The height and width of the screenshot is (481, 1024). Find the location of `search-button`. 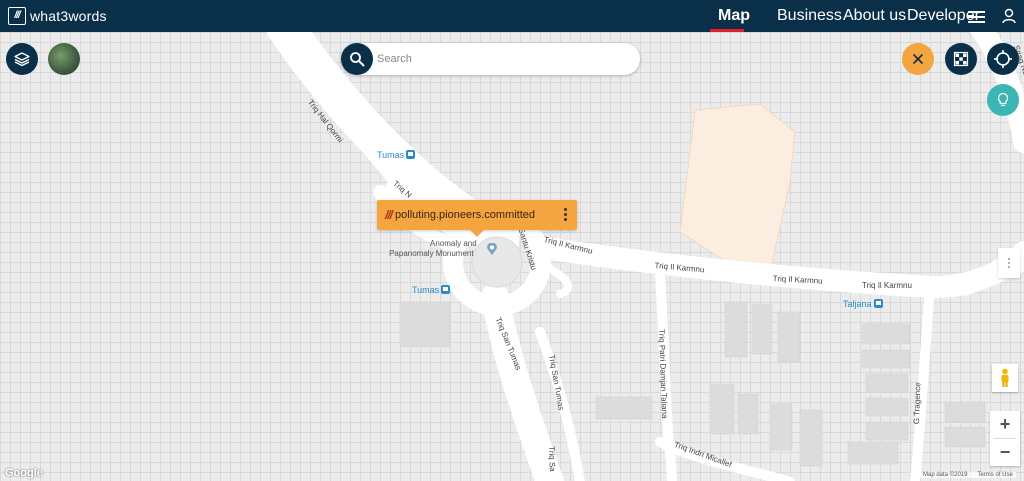

search-button is located at coordinates (357, 59).